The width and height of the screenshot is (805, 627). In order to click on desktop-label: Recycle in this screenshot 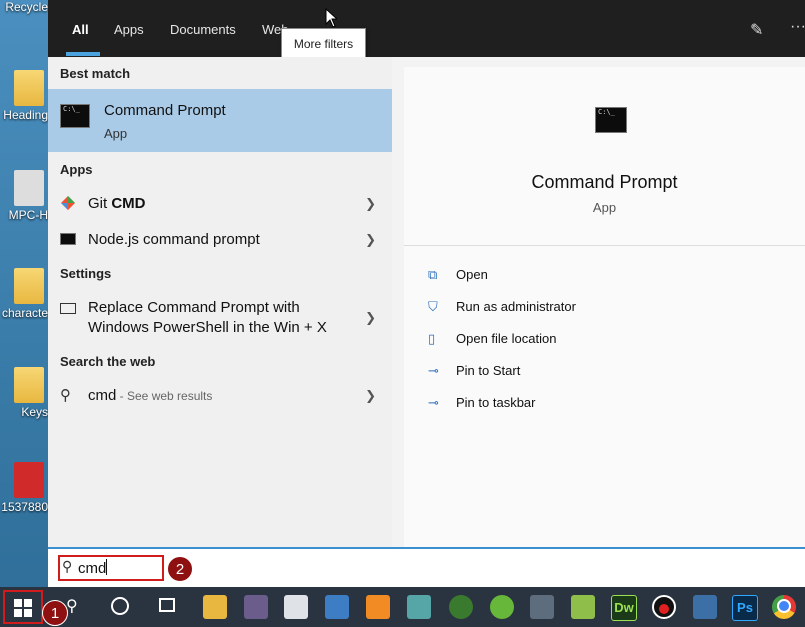, I will do `click(26, 7)`.